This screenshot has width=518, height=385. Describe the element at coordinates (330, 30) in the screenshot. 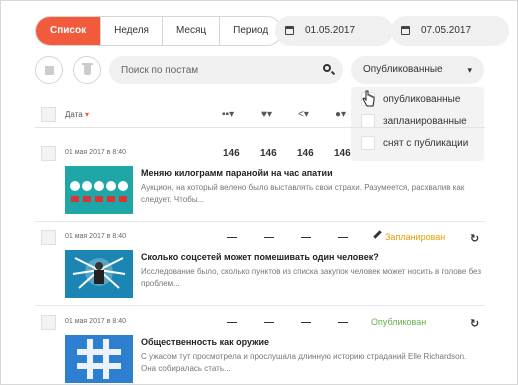

I see `date-from-value: 01.05.2017` at that location.